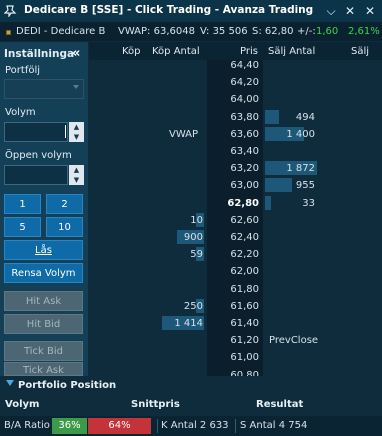 The image size is (382, 436). What do you see at coordinates (195, 425) in the screenshot?
I see `buy-count: K Antal 2 633` at bounding box center [195, 425].